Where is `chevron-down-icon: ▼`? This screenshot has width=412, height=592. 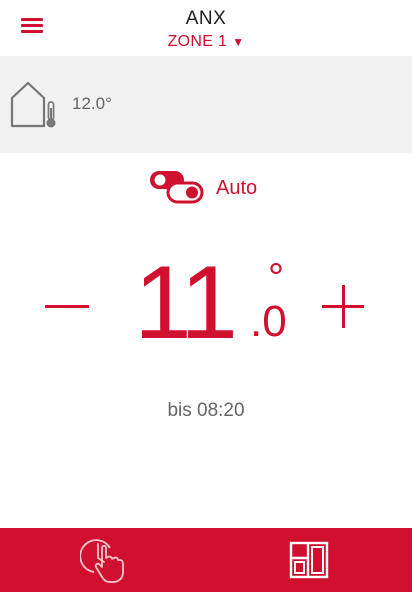
chevron-down-icon: ▼ is located at coordinates (238, 42).